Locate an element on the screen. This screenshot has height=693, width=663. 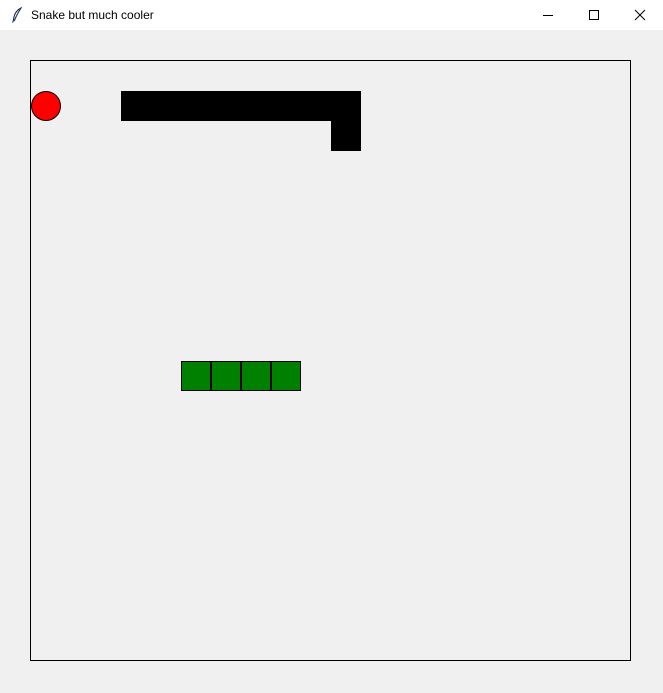
minimize-icon is located at coordinates (548, 15).